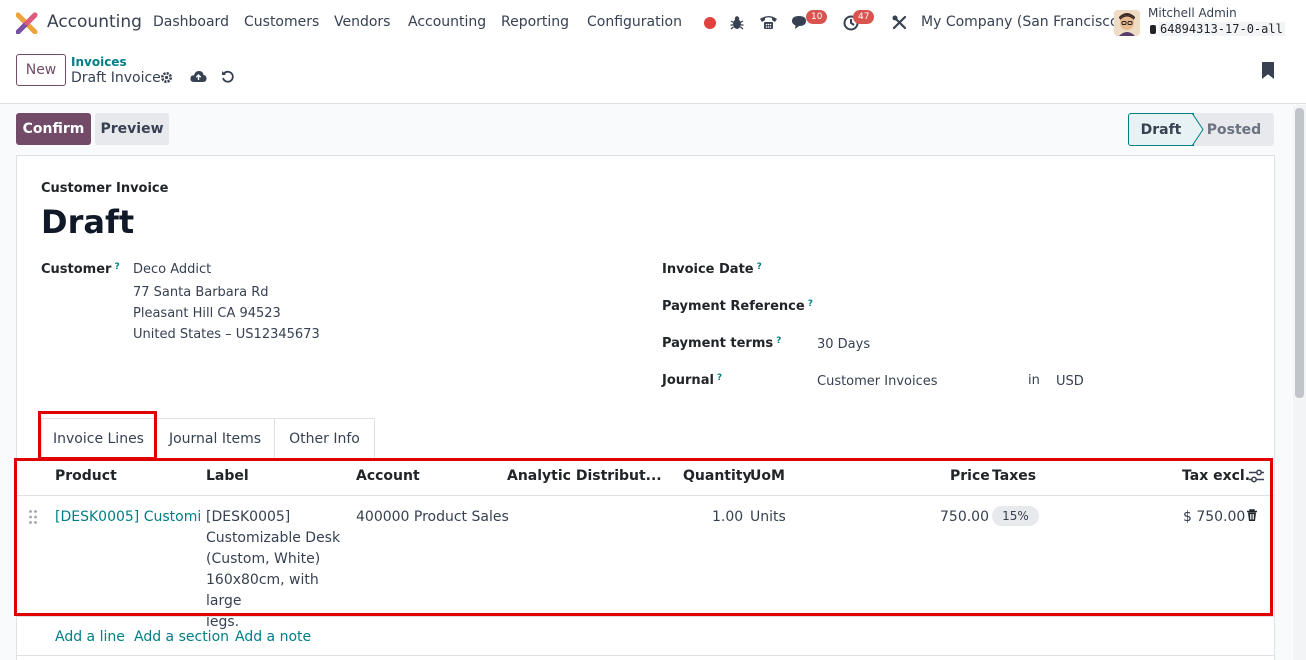 This screenshot has width=1306, height=660. What do you see at coordinates (227, 476) in the screenshot?
I see `column-label: Label` at bounding box center [227, 476].